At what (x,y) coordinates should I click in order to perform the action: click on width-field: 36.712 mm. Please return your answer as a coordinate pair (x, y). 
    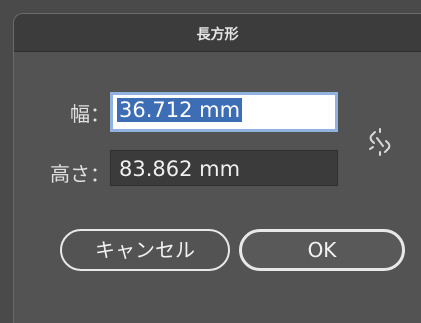
    Looking at the image, I should click on (224, 112).